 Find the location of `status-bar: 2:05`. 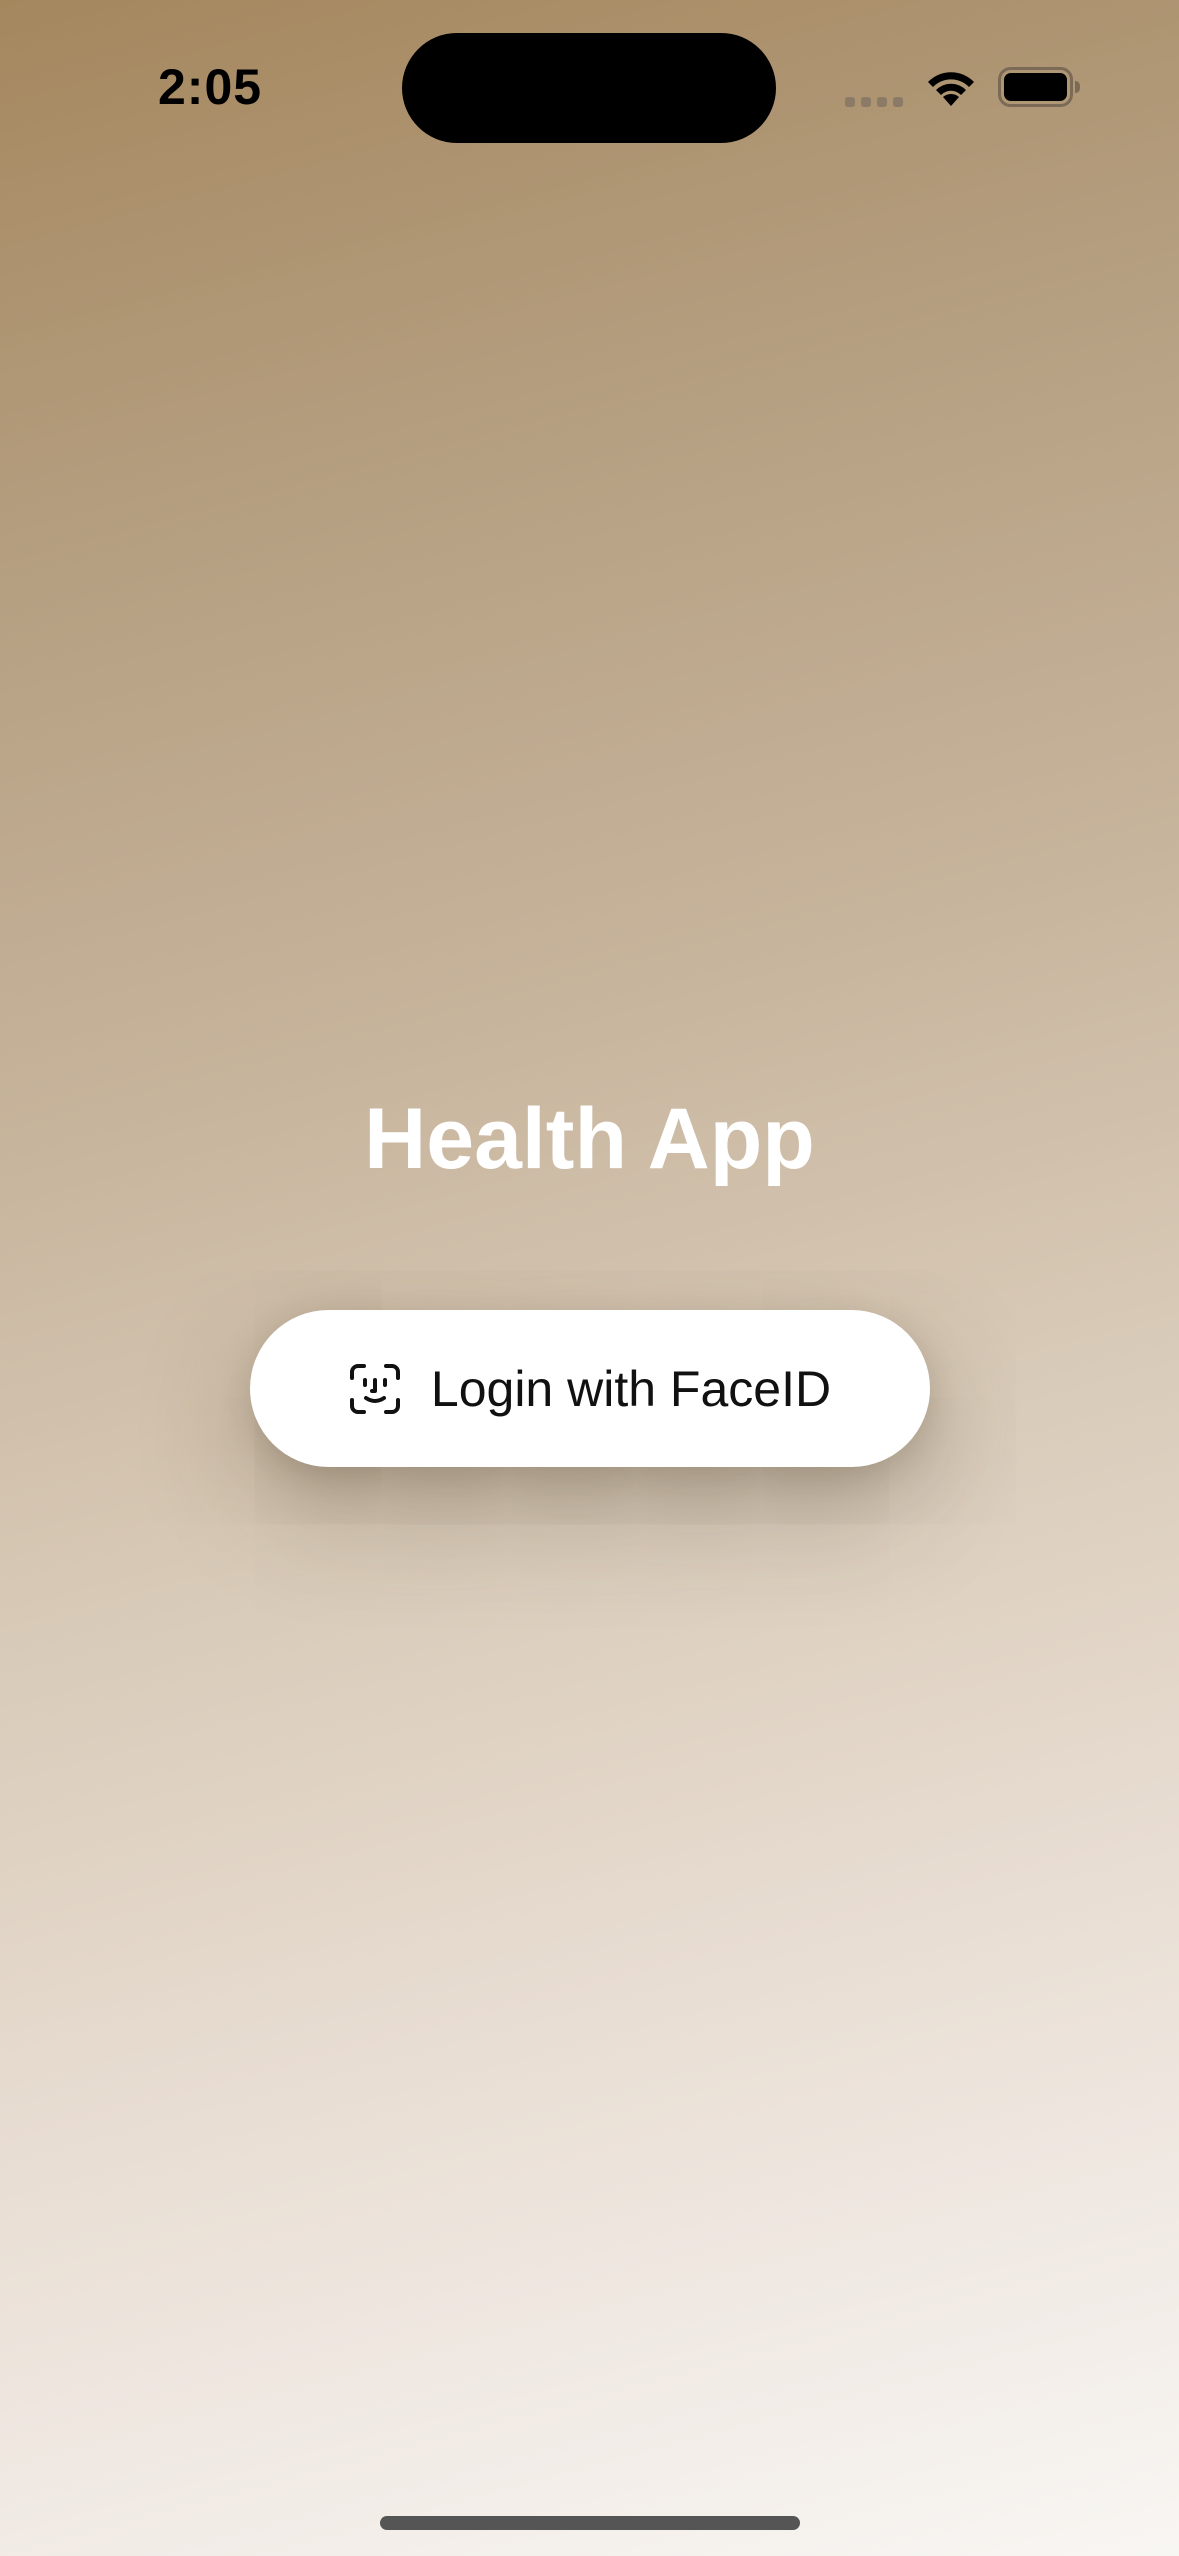

status-bar: 2:05 is located at coordinates (589, 75).